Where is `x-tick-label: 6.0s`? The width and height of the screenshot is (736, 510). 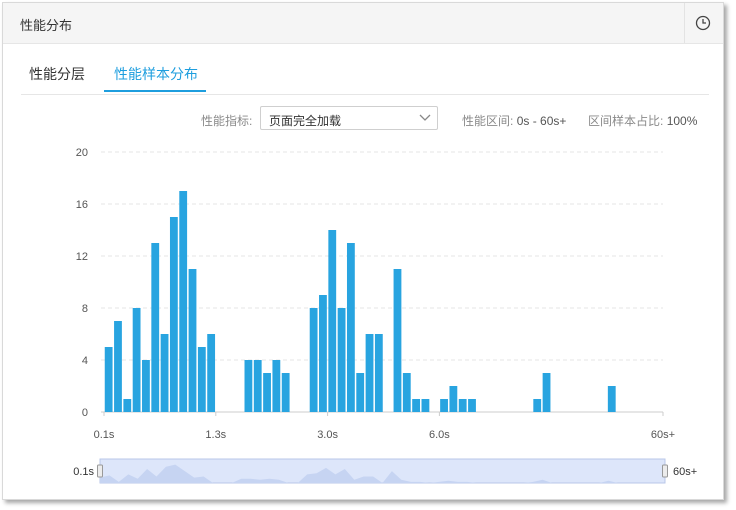
x-tick-label: 6.0s is located at coordinates (439, 435).